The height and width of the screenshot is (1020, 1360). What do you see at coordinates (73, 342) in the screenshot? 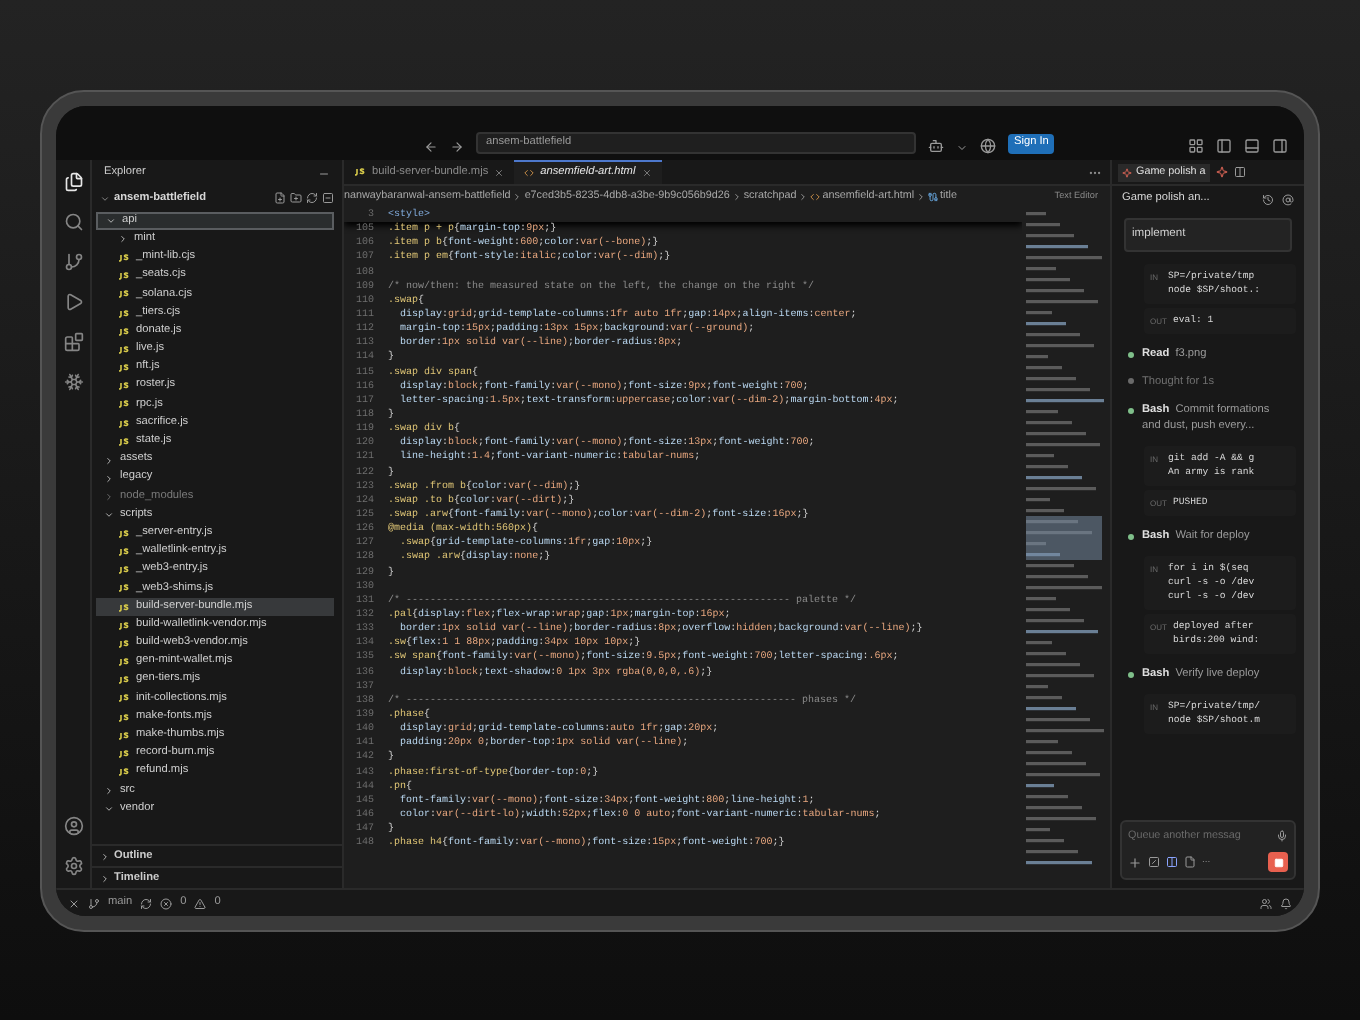
I see `extensions-icon` at bounding box center [73, 342].